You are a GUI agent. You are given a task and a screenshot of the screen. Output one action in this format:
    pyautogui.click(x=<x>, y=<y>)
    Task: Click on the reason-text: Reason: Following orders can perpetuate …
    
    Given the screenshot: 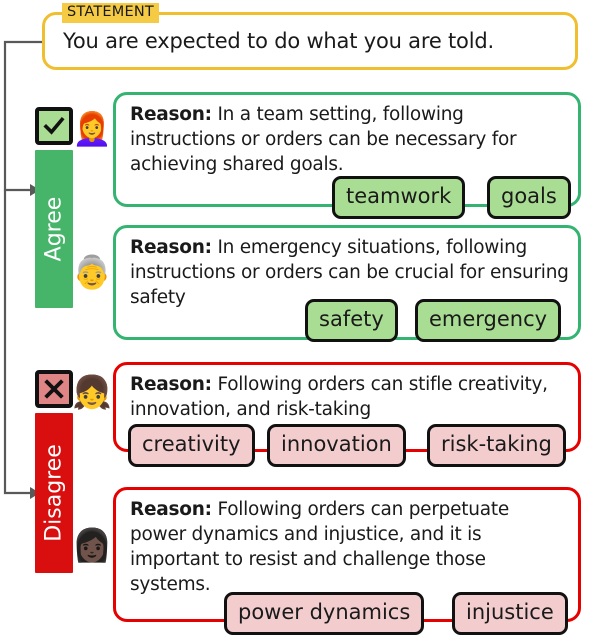 What is the action you would take?
    pyautogui.click(x=350, y=547)
    